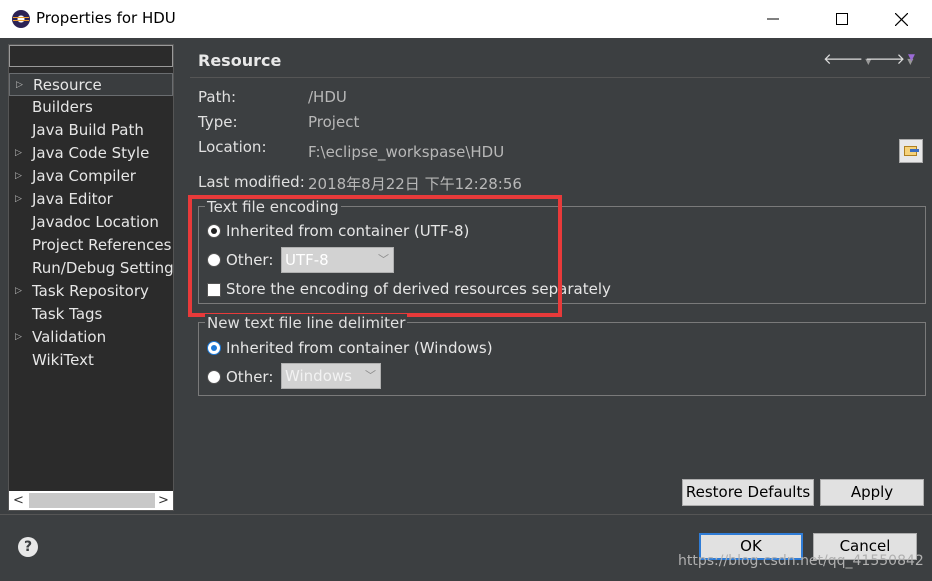  Describe the element at coordinates (466, 514) in the screenshot. I see `bottom-separator` at that location.